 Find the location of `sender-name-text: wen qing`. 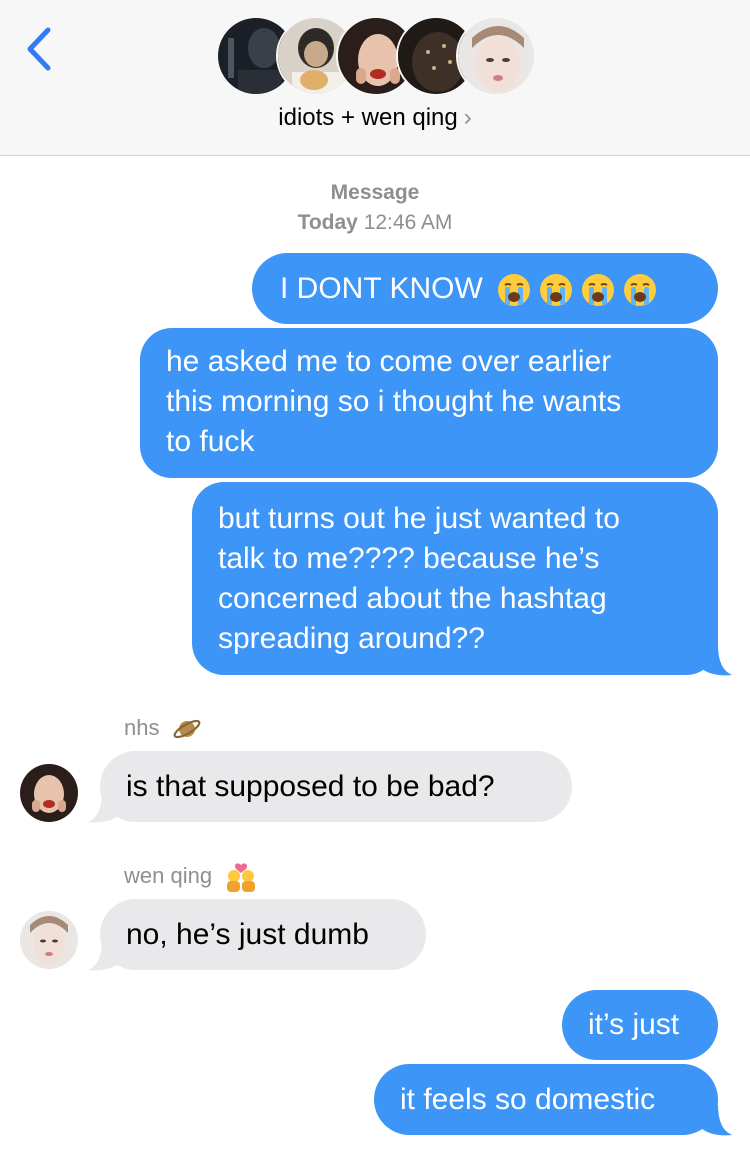

sender-name-text: wen qing is located at coordinates (168, 875).